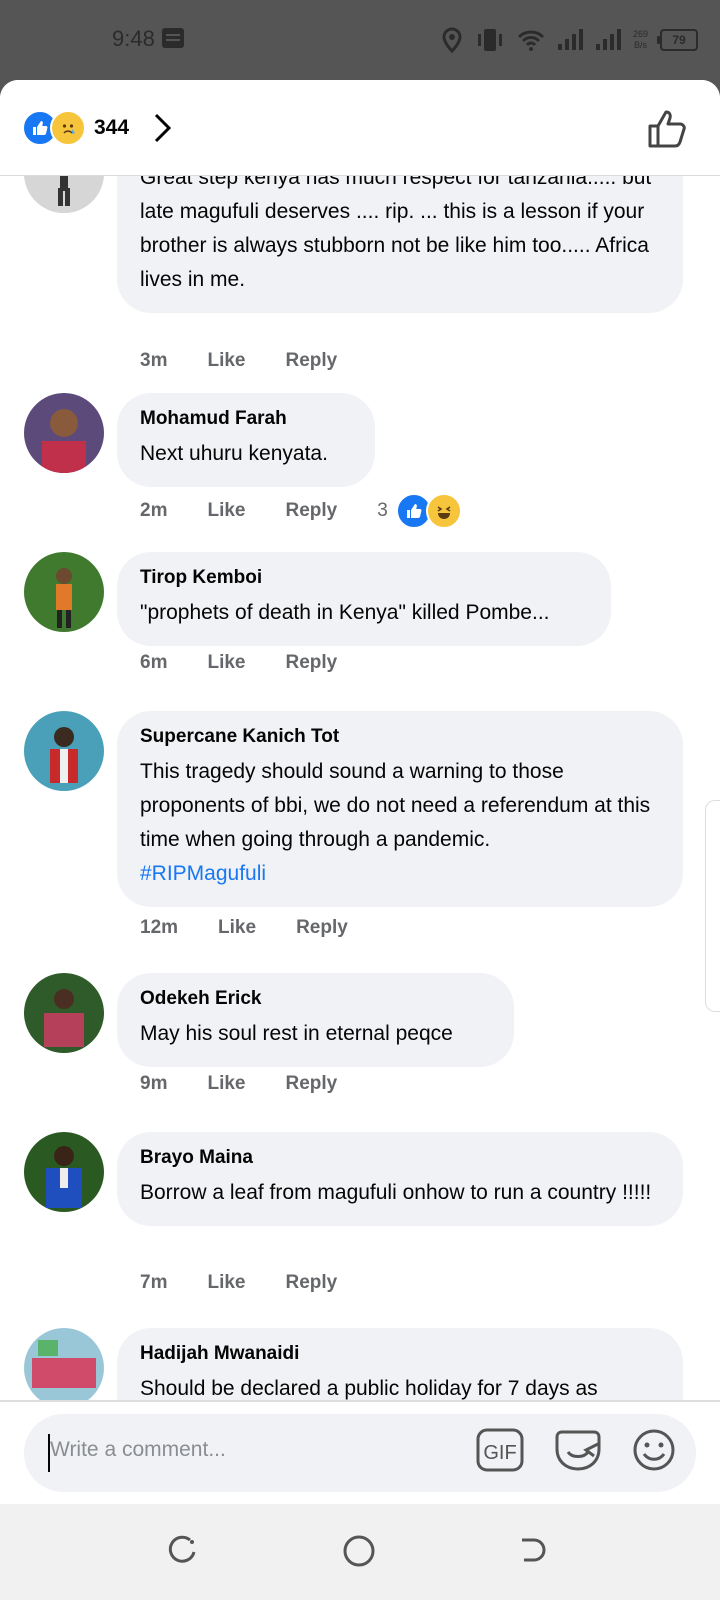  I want to click on comment-author: Mohamud Farah, so click(245, 419).